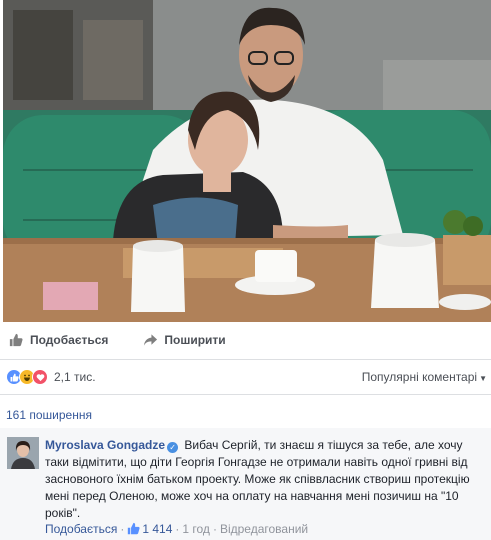  I want to click on reaction-count: 2,1 тис., so click(75, 377).